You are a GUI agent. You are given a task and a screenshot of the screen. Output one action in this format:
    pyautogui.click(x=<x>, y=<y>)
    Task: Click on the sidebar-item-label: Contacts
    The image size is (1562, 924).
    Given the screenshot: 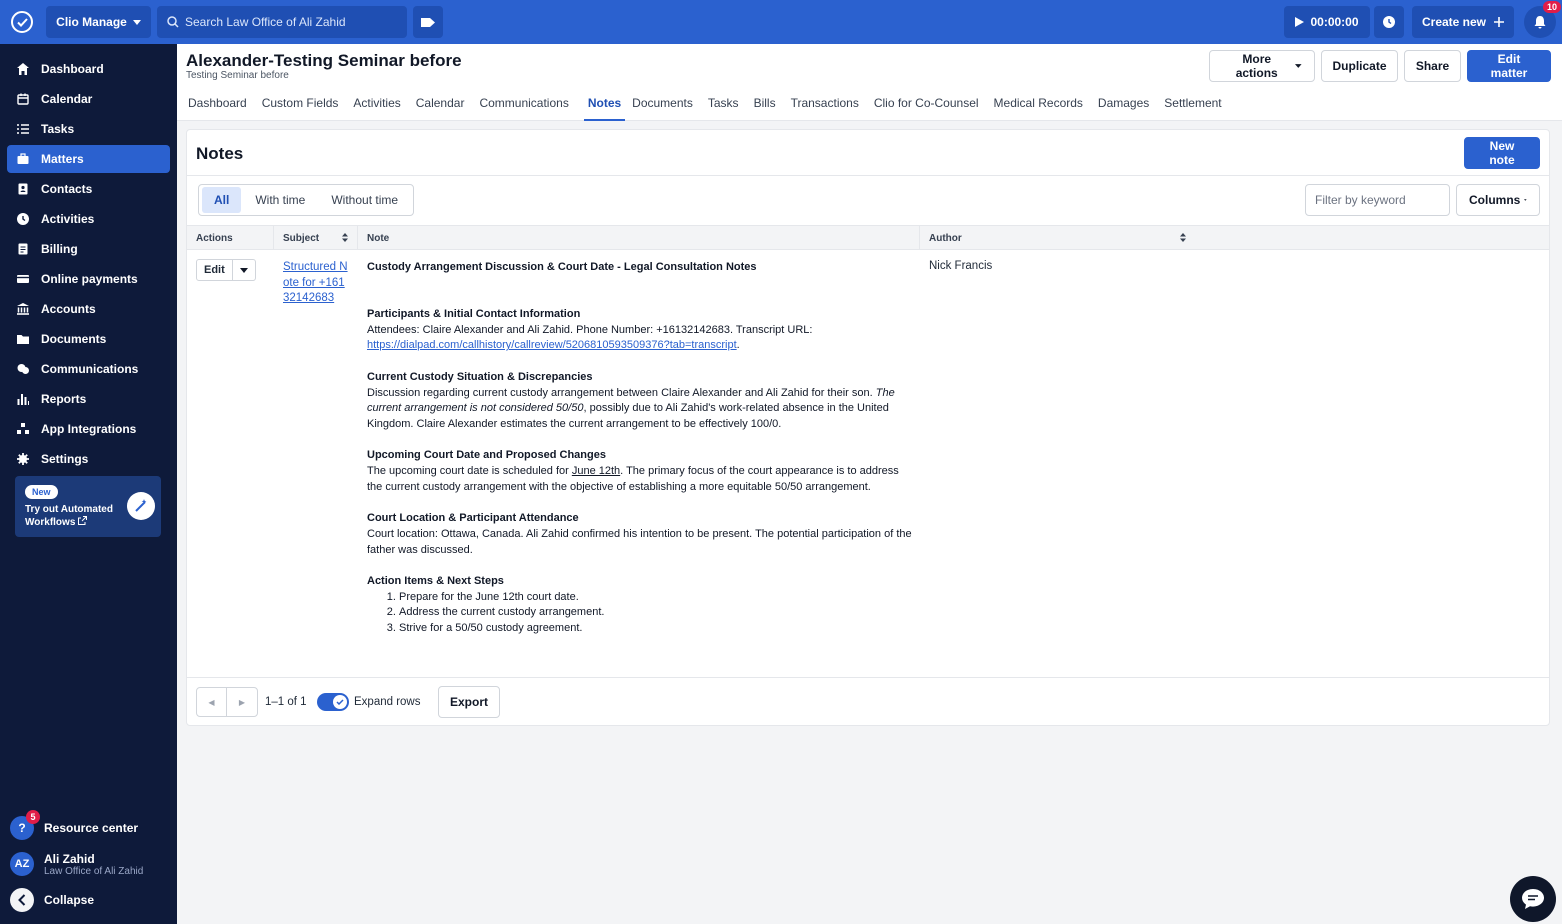 What is the action you would take?
    pyautogui.click(x=67, y=189)
    